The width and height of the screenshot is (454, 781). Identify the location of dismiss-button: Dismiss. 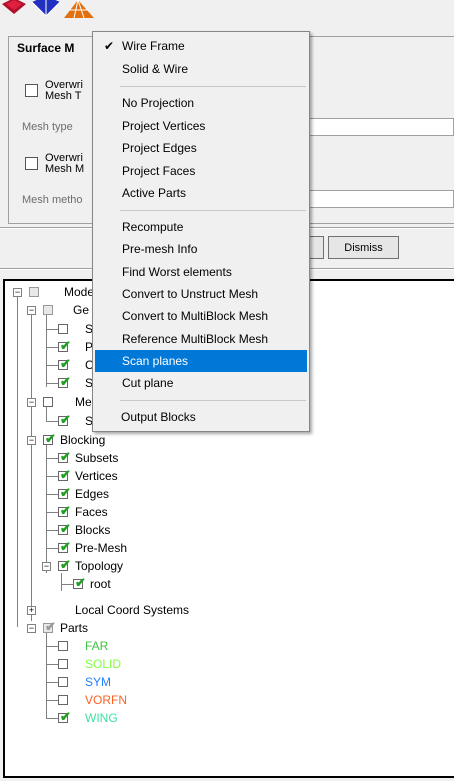
(363, 247).